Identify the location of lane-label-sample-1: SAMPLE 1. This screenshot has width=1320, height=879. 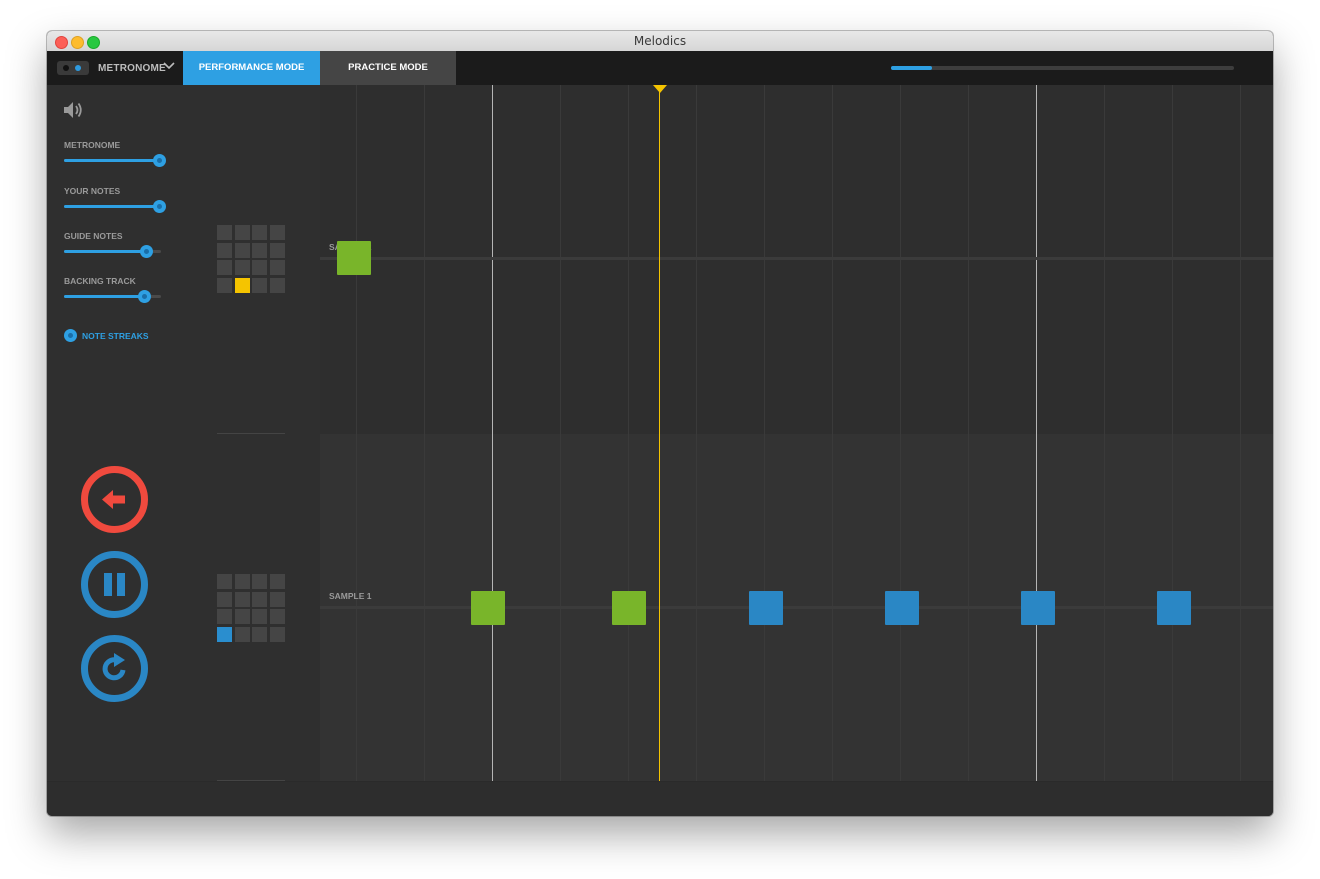
(350, 596).